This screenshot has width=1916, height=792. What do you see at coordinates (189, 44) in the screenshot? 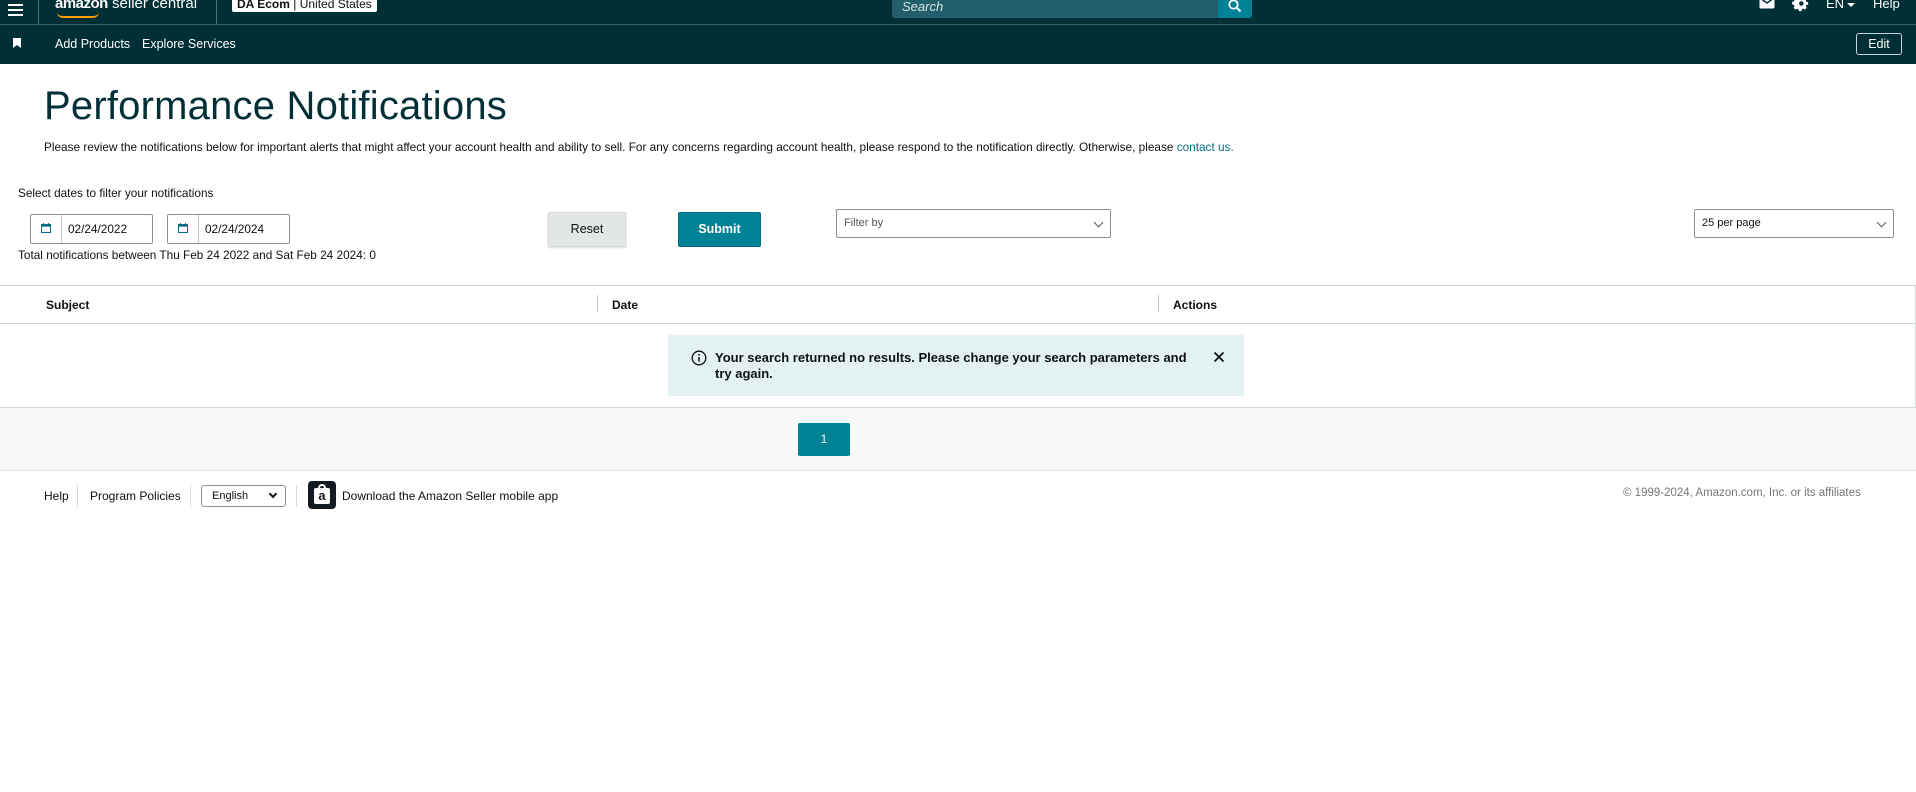
I see `nav-explore-services: Explore Services` at bounding box center [189, 44].